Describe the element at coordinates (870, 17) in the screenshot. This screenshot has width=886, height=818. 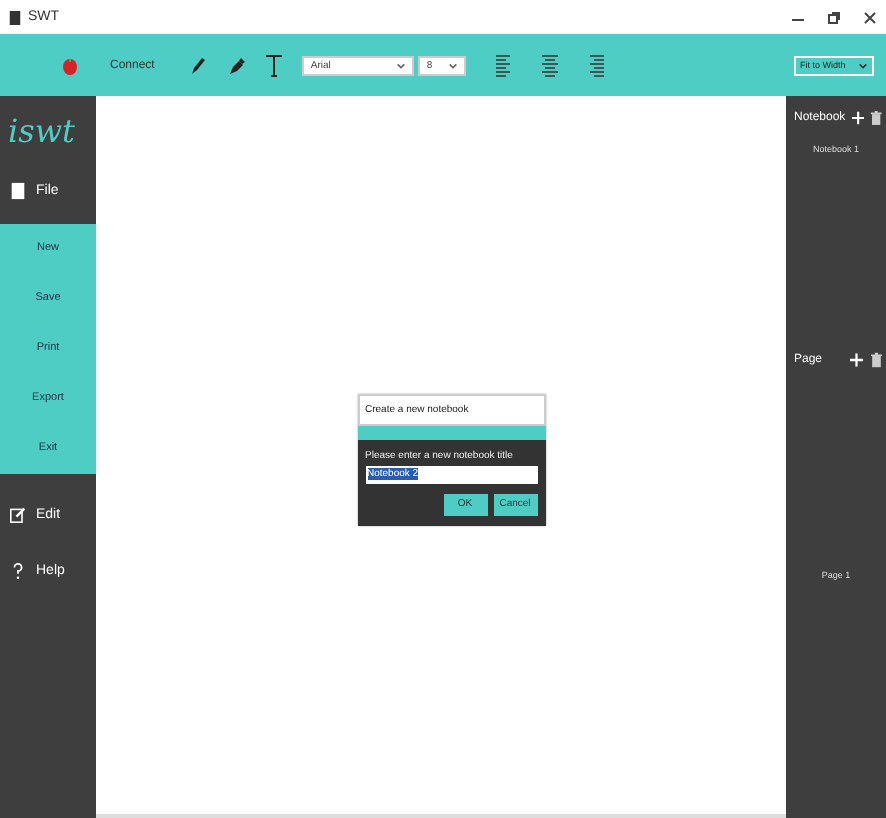
I see `close-icon` at that location.